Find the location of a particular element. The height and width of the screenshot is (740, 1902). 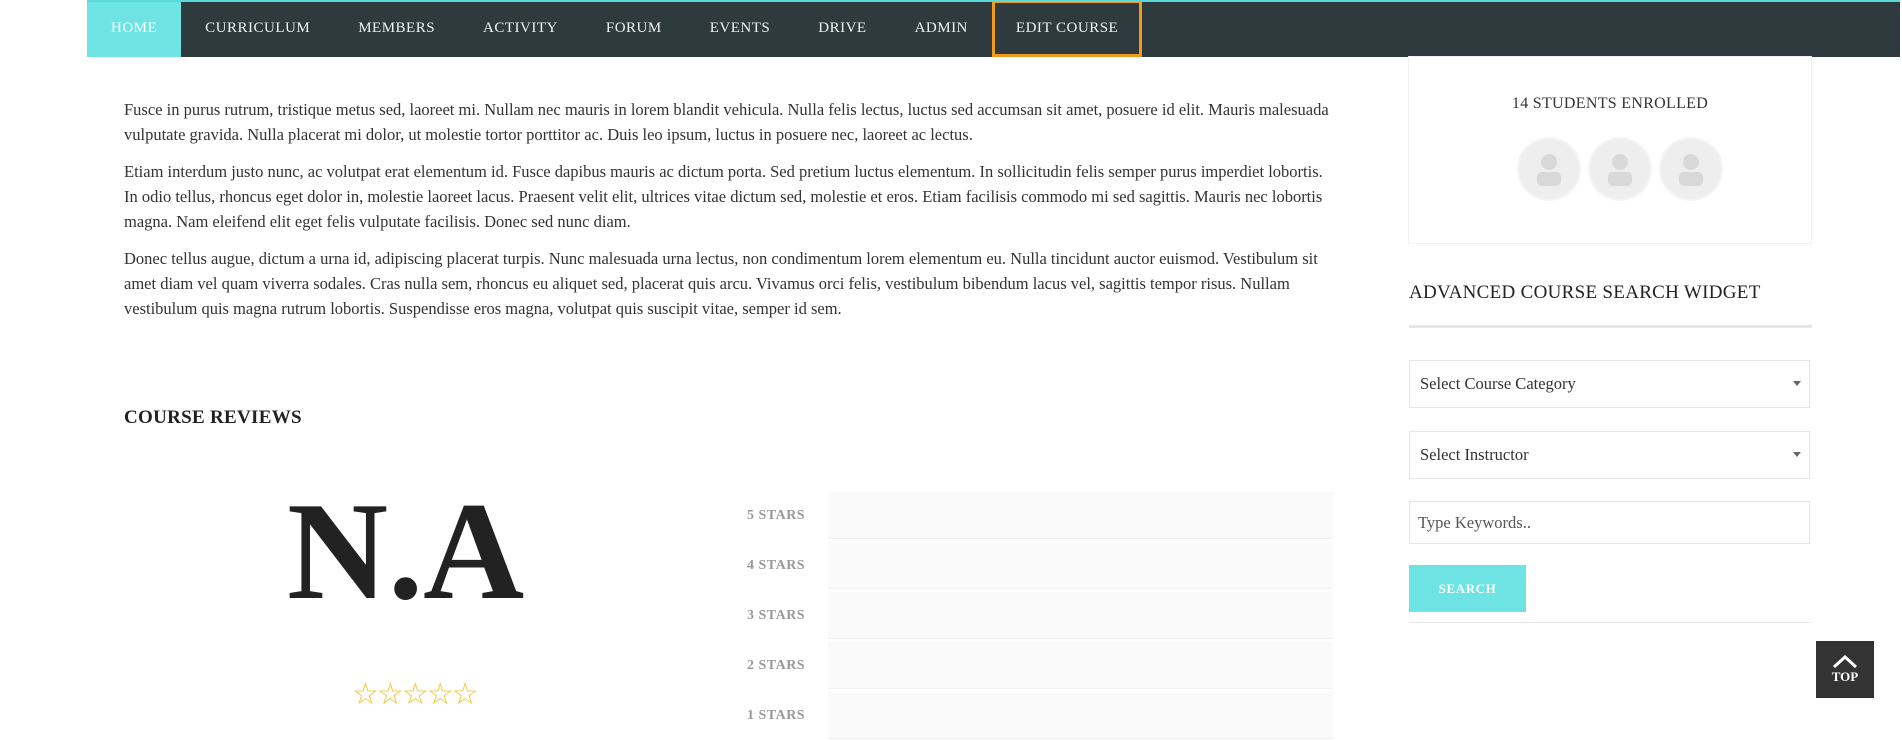

search-button: SEARCH is located at coordinates (1467, 588).